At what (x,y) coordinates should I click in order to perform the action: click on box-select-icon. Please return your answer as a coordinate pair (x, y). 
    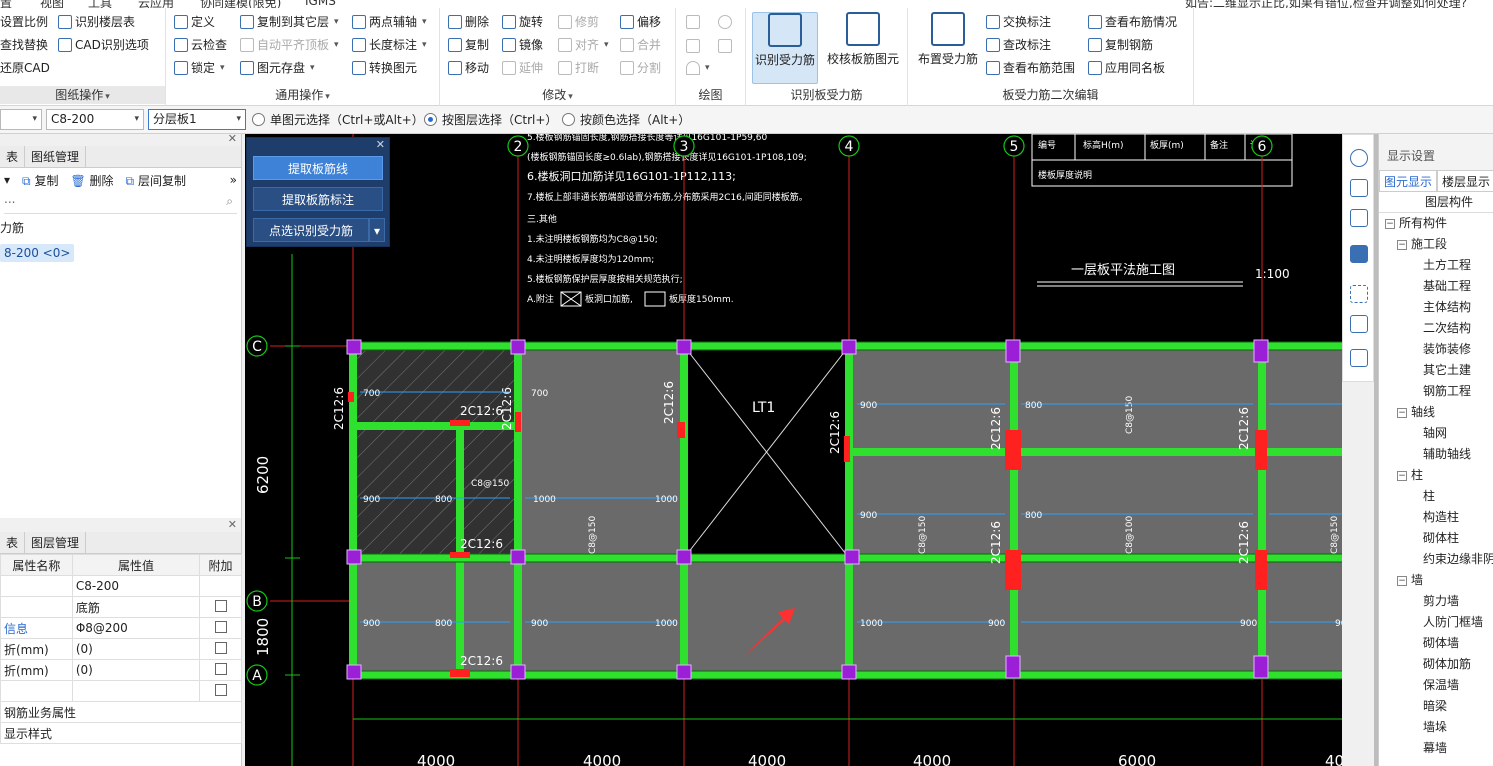
    Looking at the image, I should click on (1359, 324).